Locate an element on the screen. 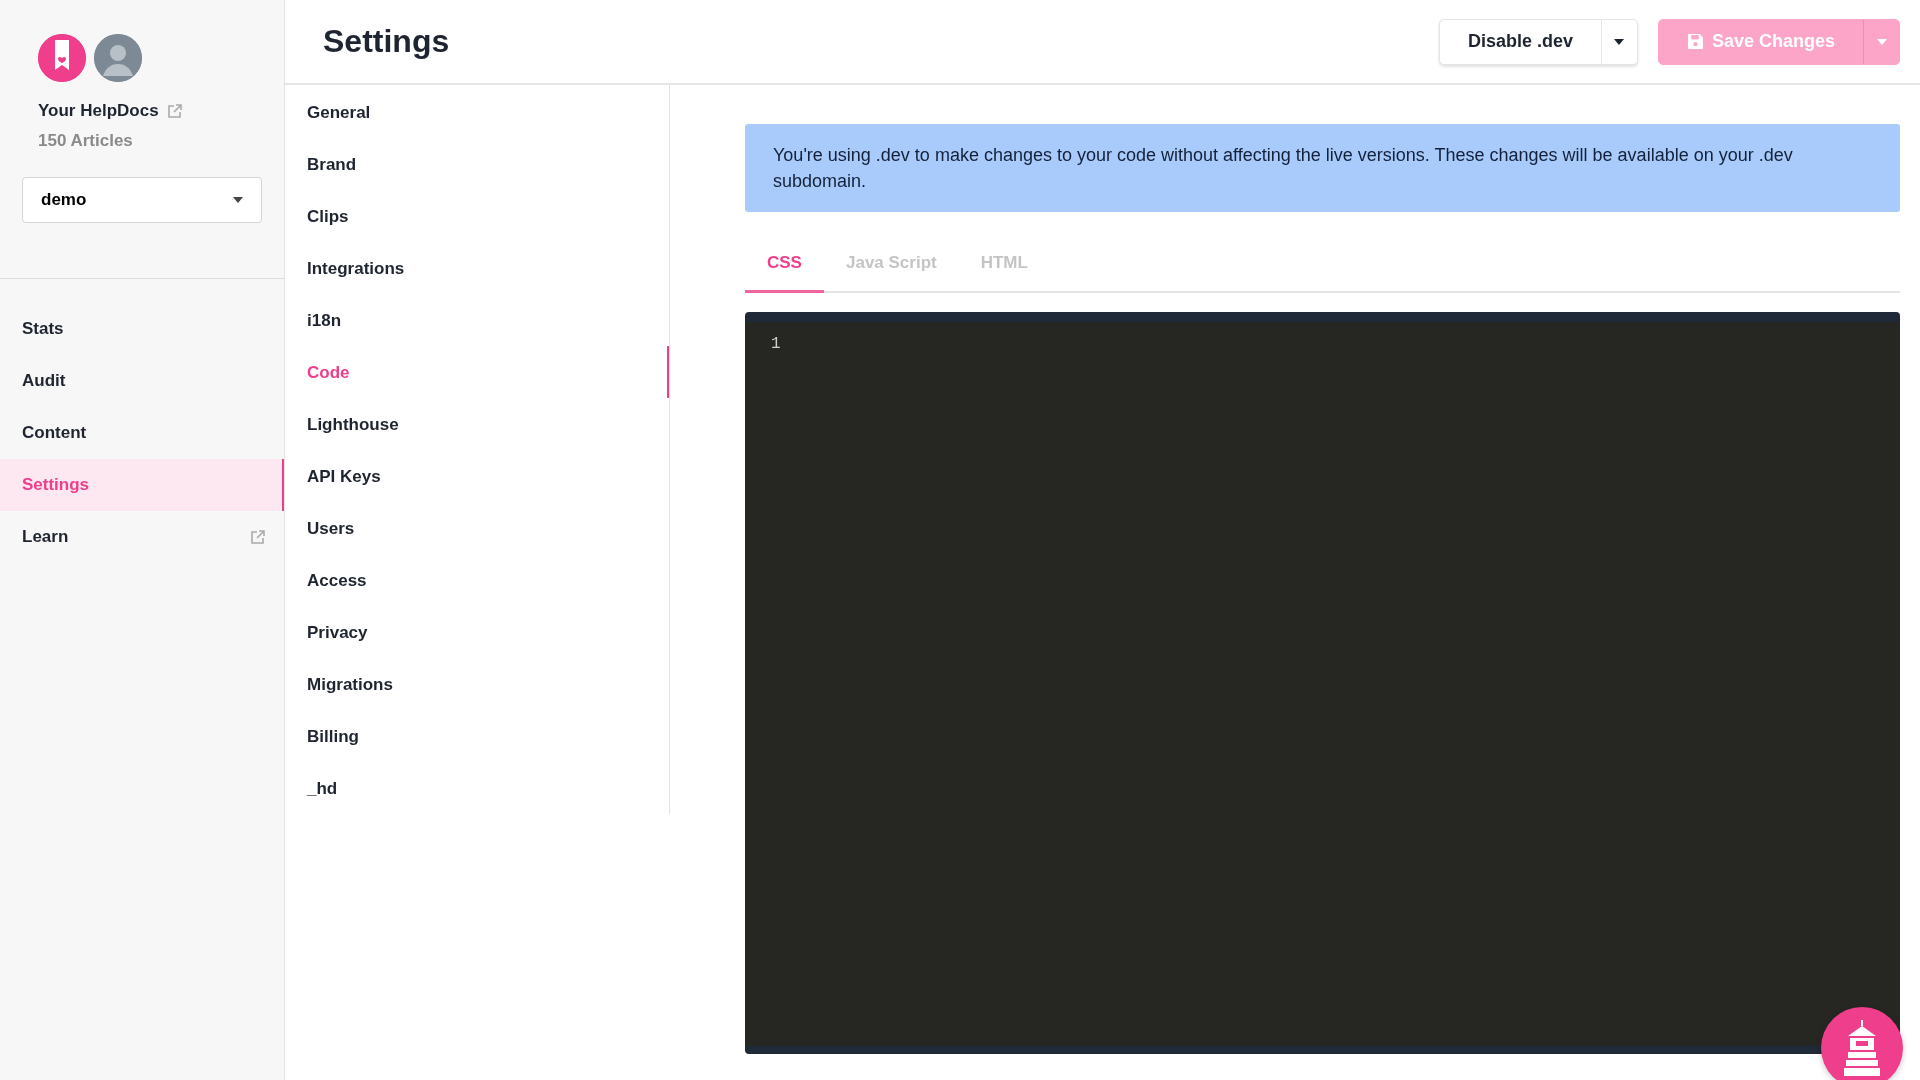  settings-nav-item: General is located at coordinates (477, 112).